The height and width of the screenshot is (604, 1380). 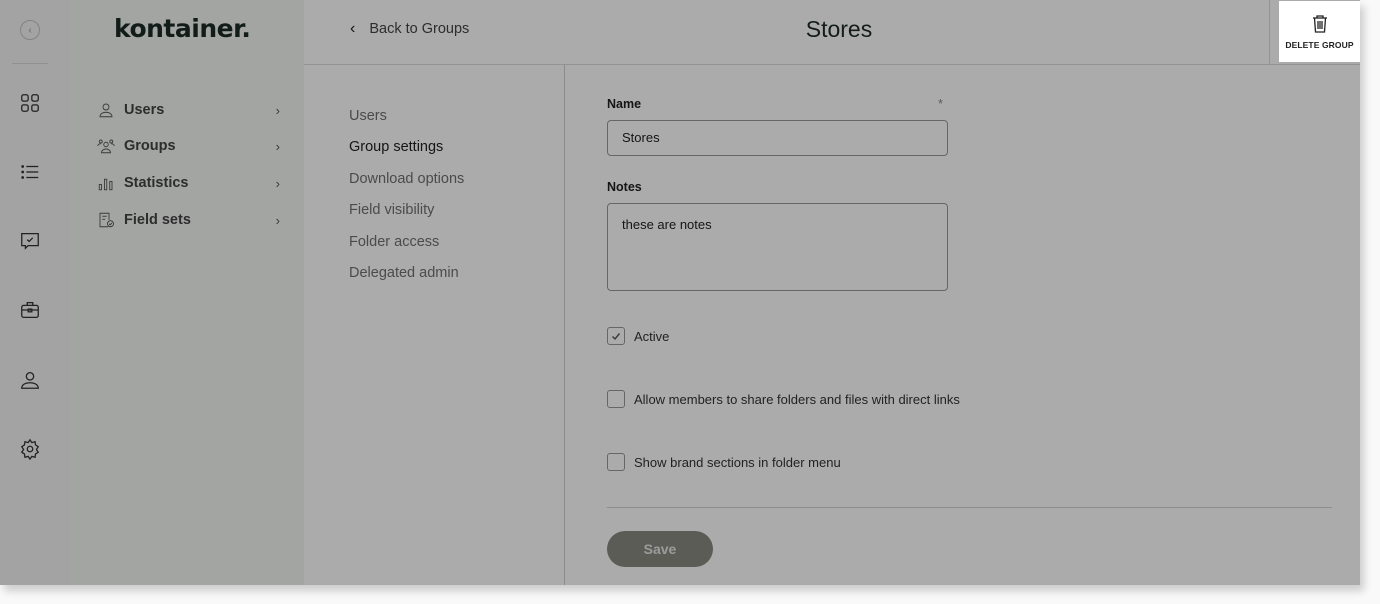 What do you see at coordinates (1319, 23) in the screenshot?
I see `trash-icon` at bounding box center [1319, 23].